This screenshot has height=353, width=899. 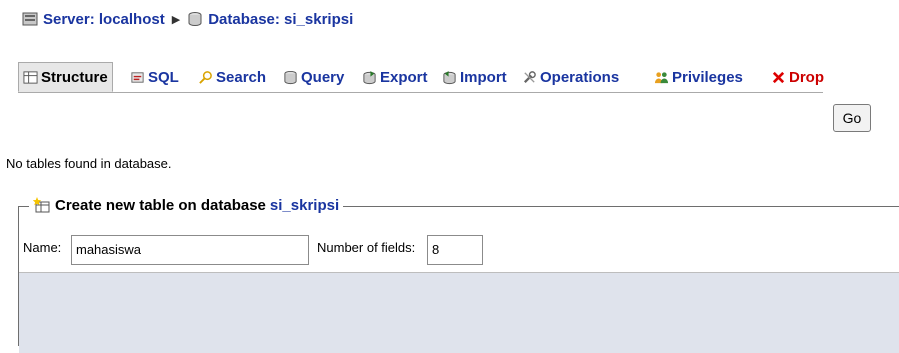 What do you see at coordinates (404, 77) in the screenshot?
I see `tab-label: Export` at bounding box center [404, 77].